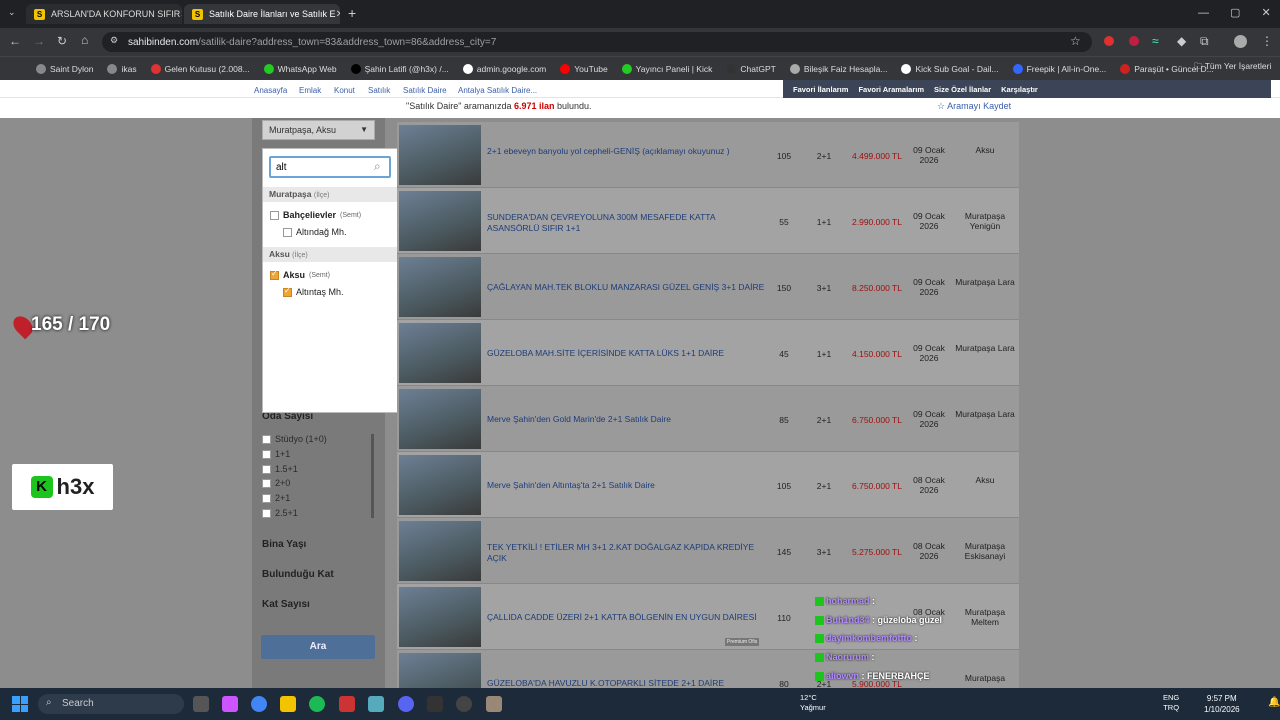 The width and height of the screenshot is (1280, 720). I want to click on bookmark-item: ikas, so click(122, 68).